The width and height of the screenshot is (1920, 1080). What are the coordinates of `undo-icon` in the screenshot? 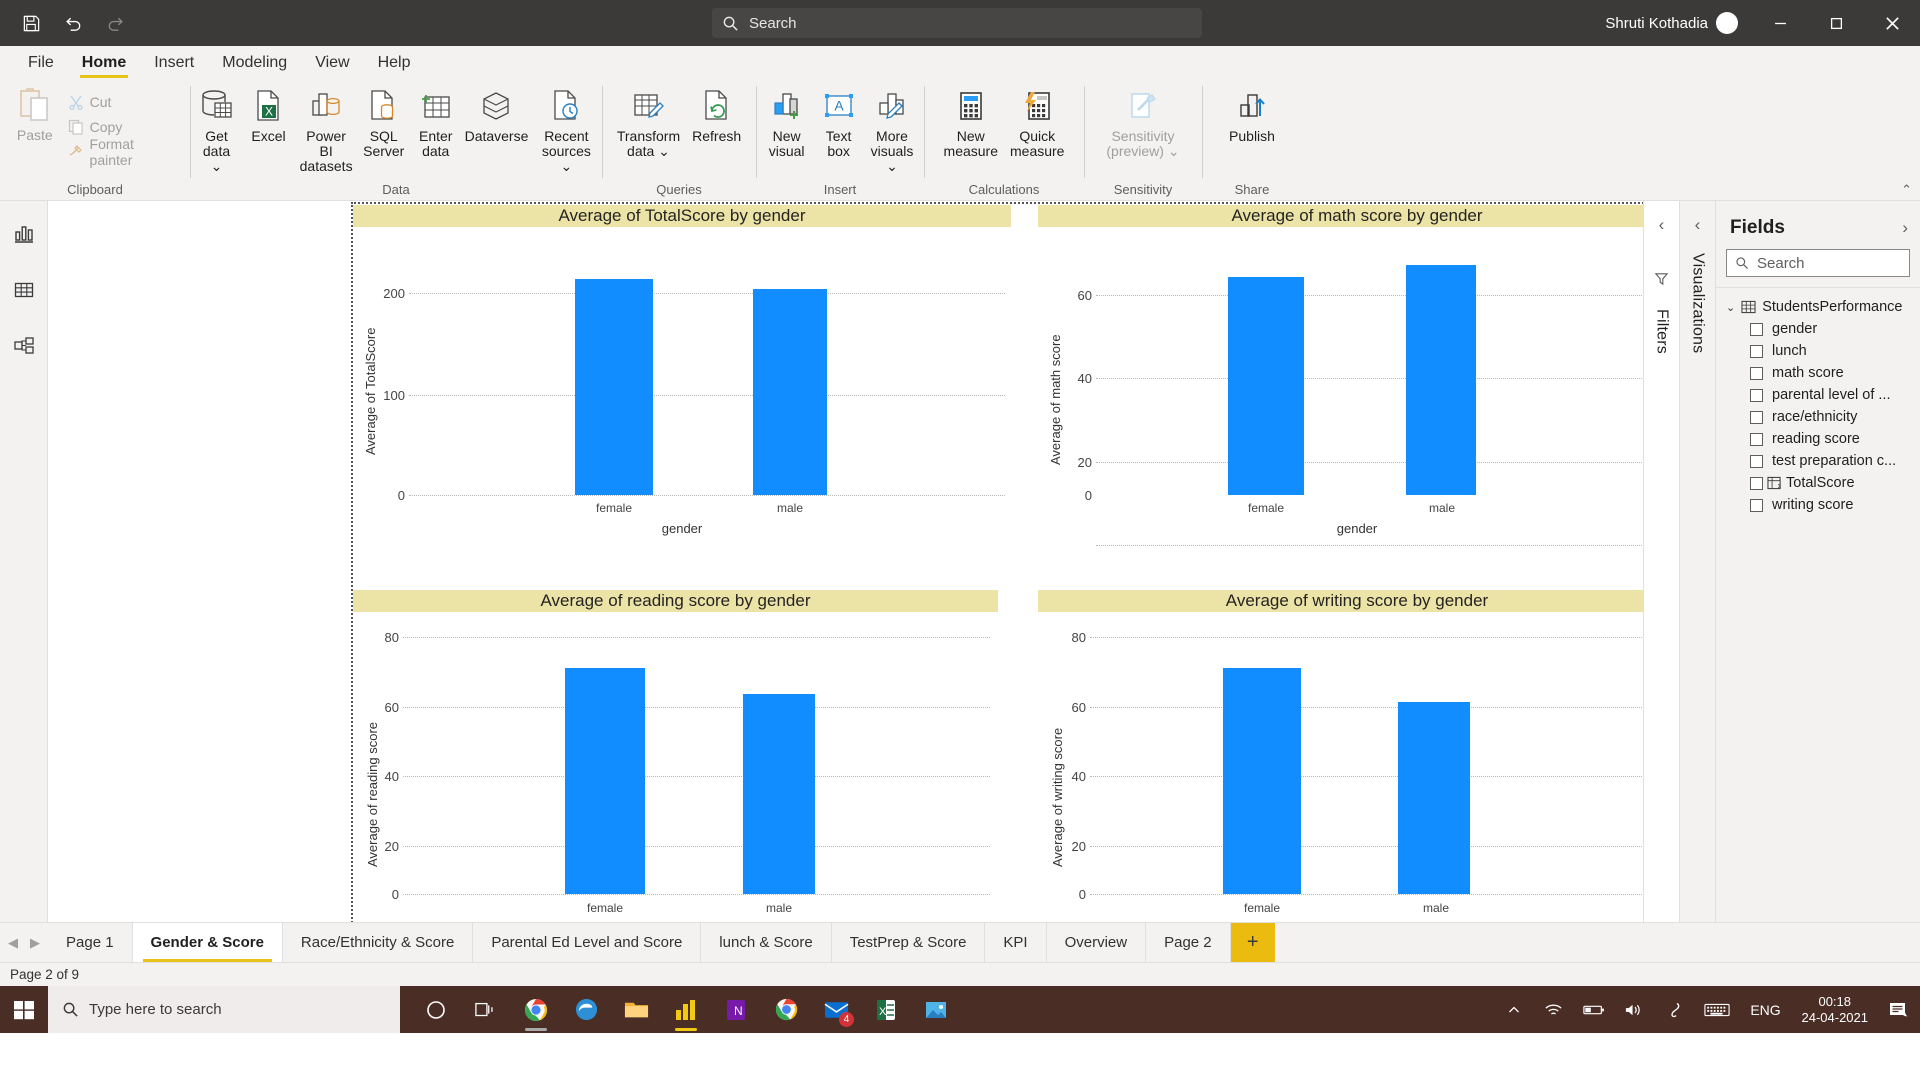 It's located at (73, 23).